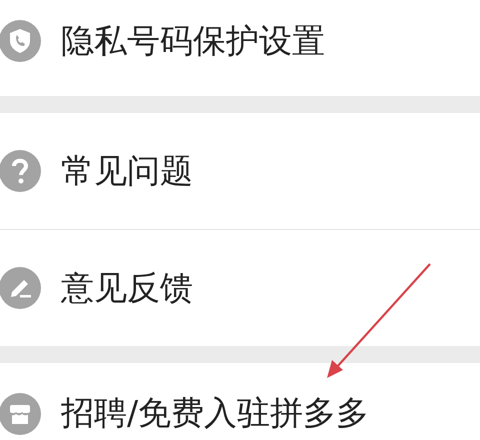  I want to click on store-icon, so click(20, 414).